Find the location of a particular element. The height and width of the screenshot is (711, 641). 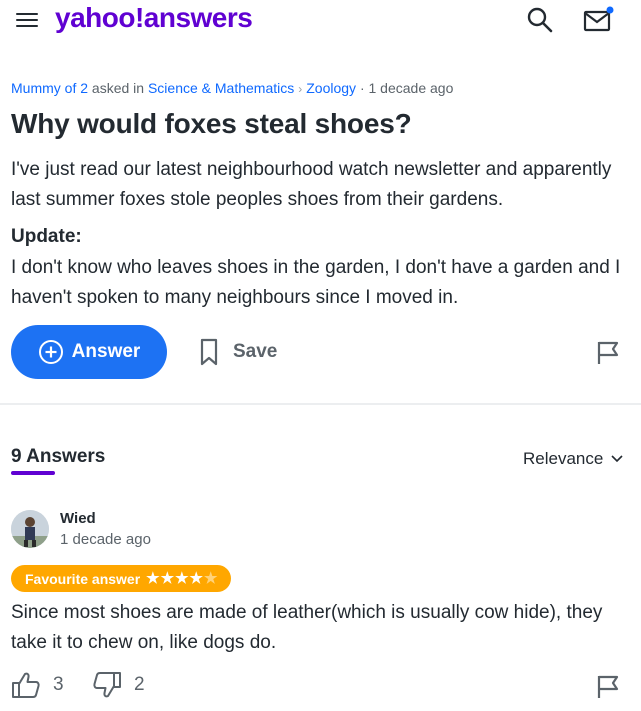

downvote-button: 2 is located at coordinates (118, 685).